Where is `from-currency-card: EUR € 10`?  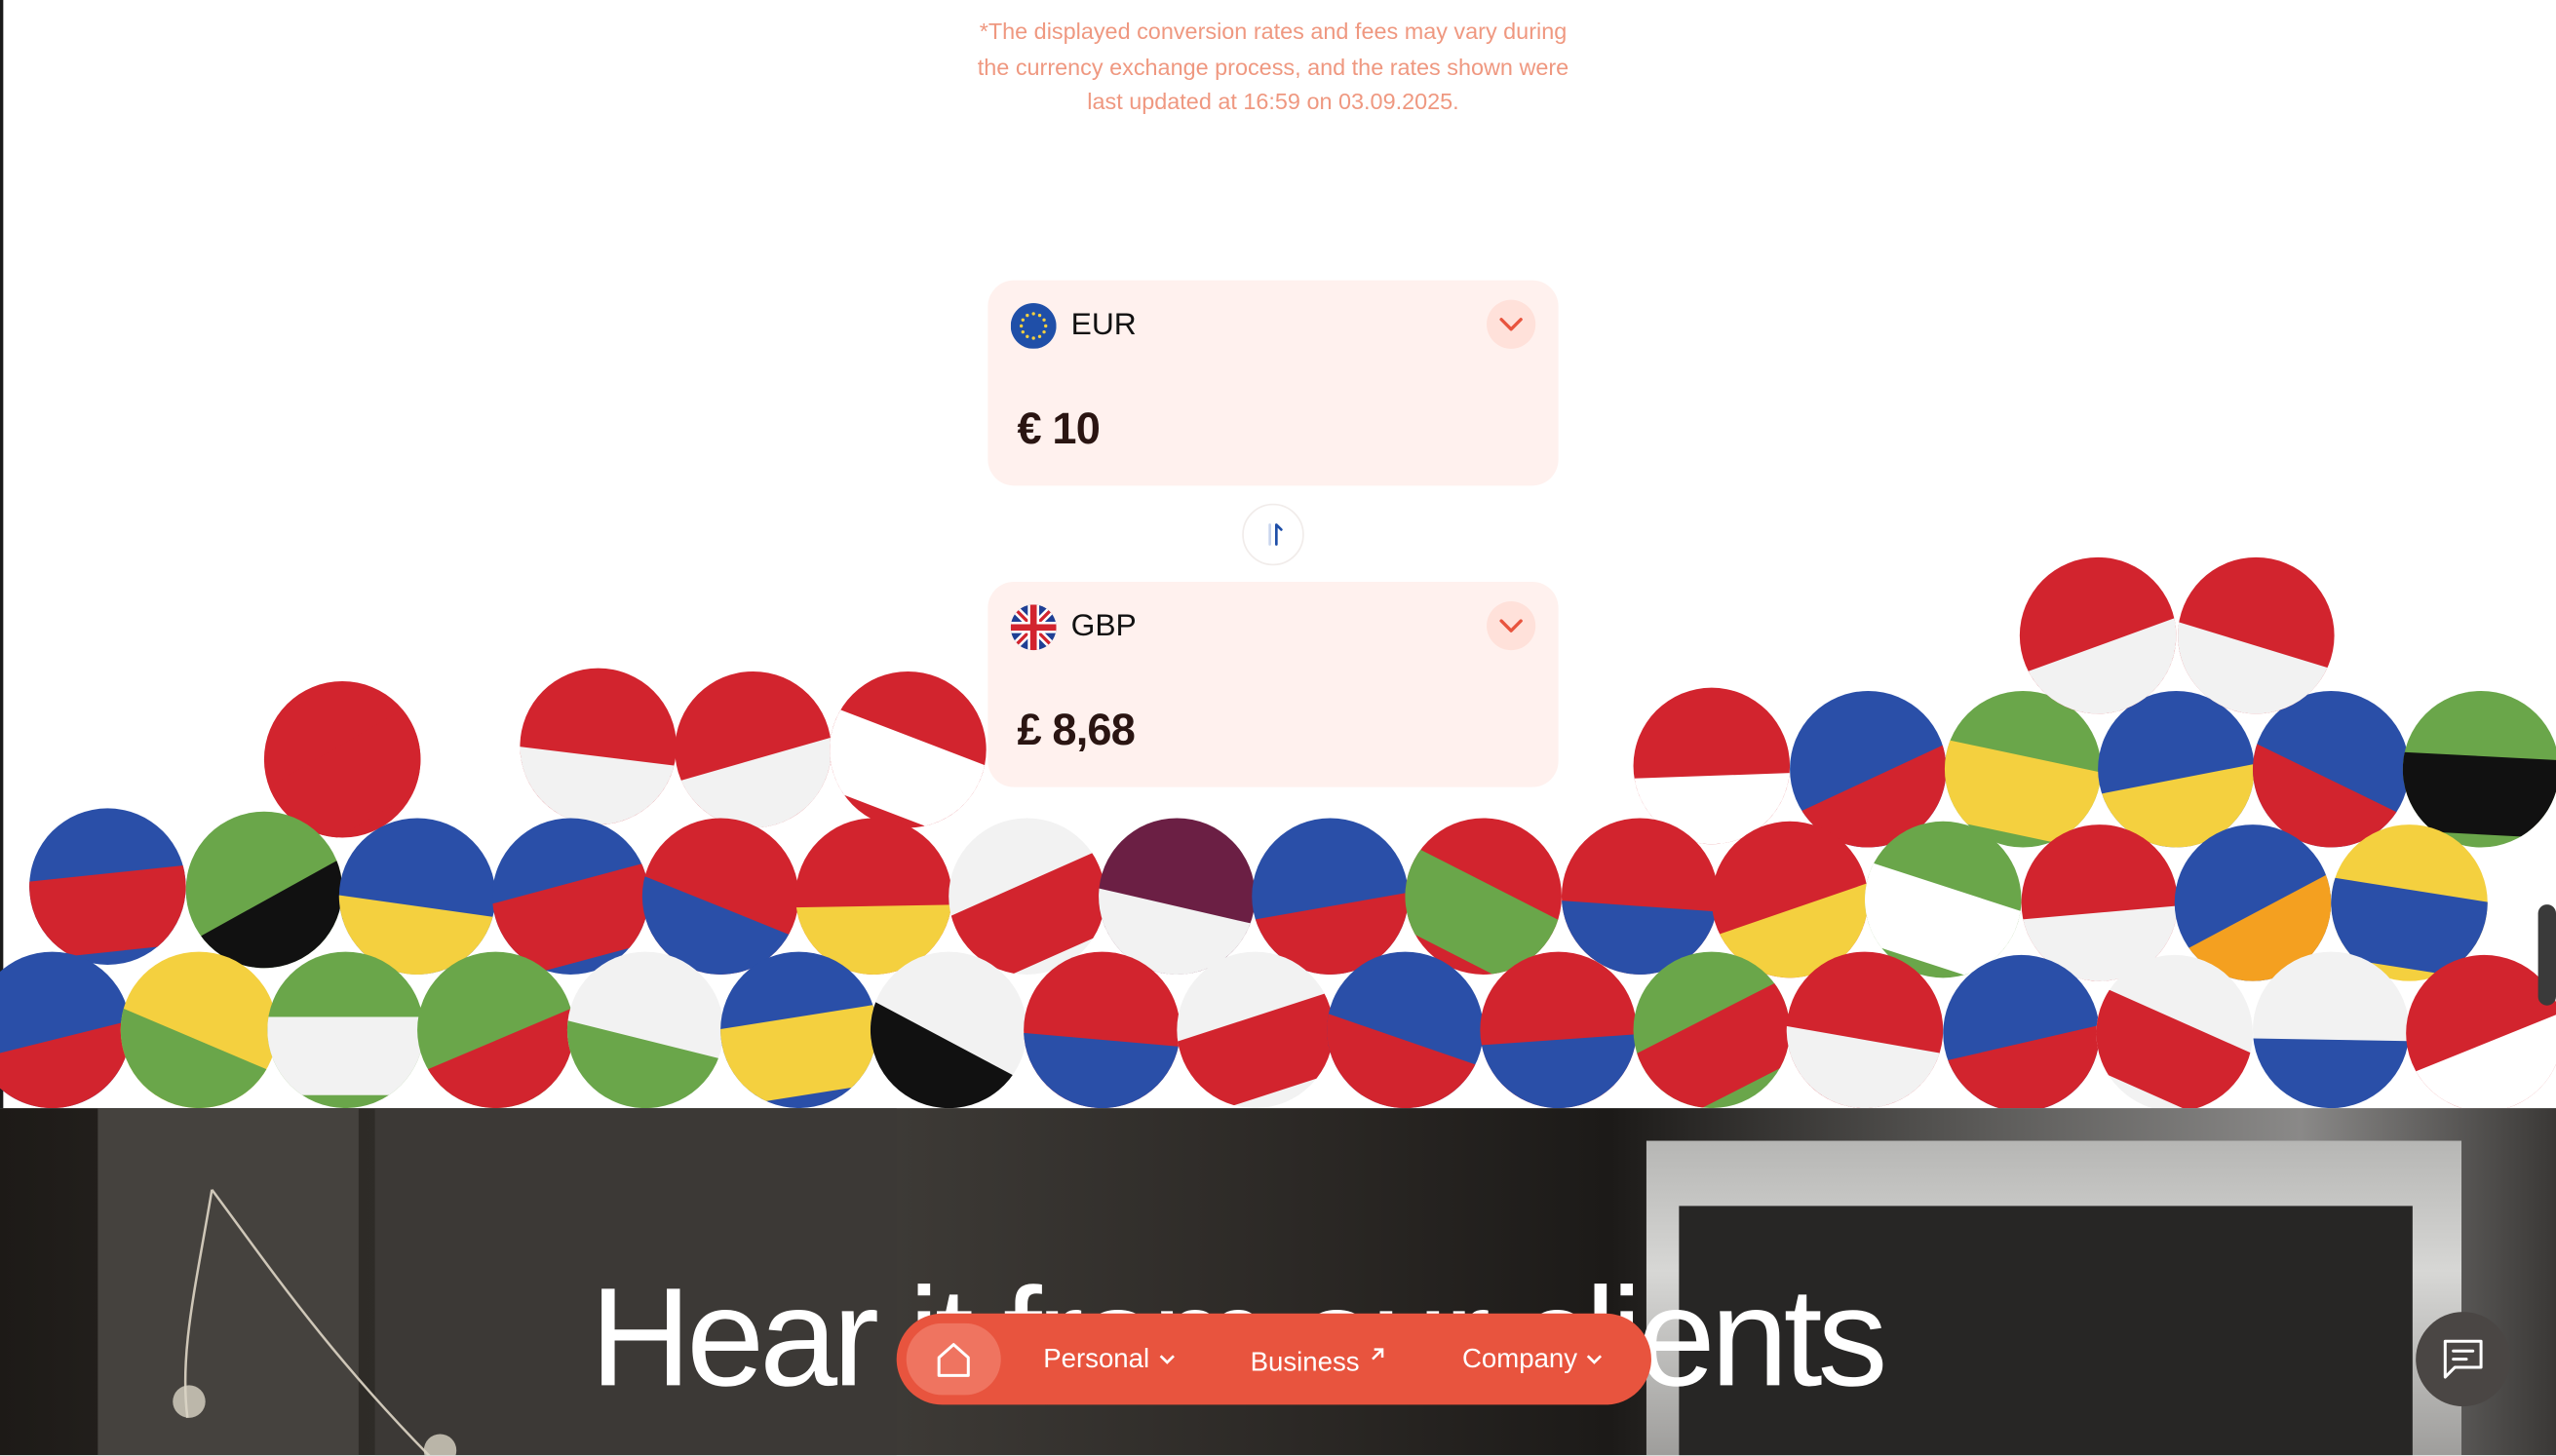
from-currency-card: EUR € 10 is located at coordinates (1273, 383).